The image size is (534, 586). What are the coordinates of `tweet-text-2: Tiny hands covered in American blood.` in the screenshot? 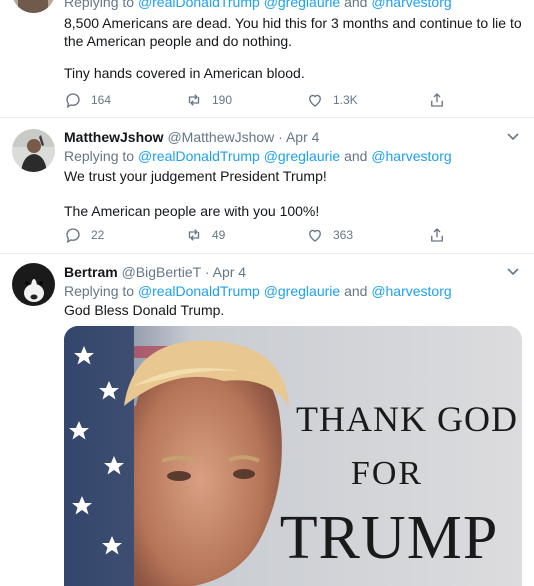 It's located at (184, 73).